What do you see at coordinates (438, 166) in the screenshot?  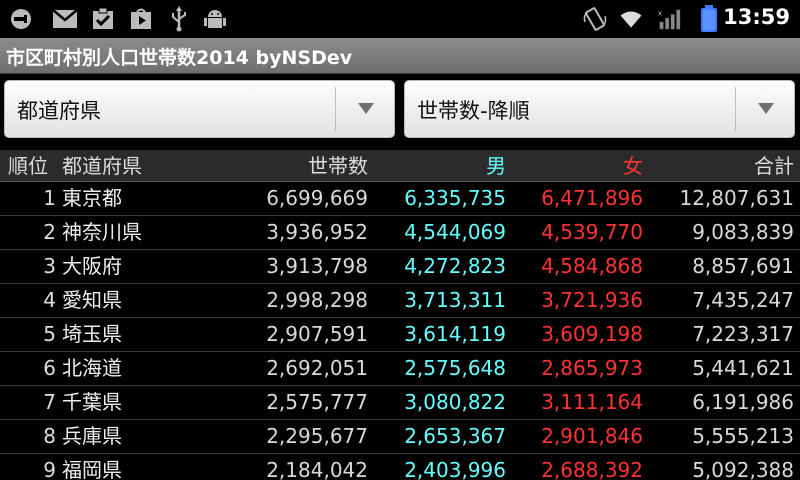 I see `header-male: 男` at bounding box center [438, 166].